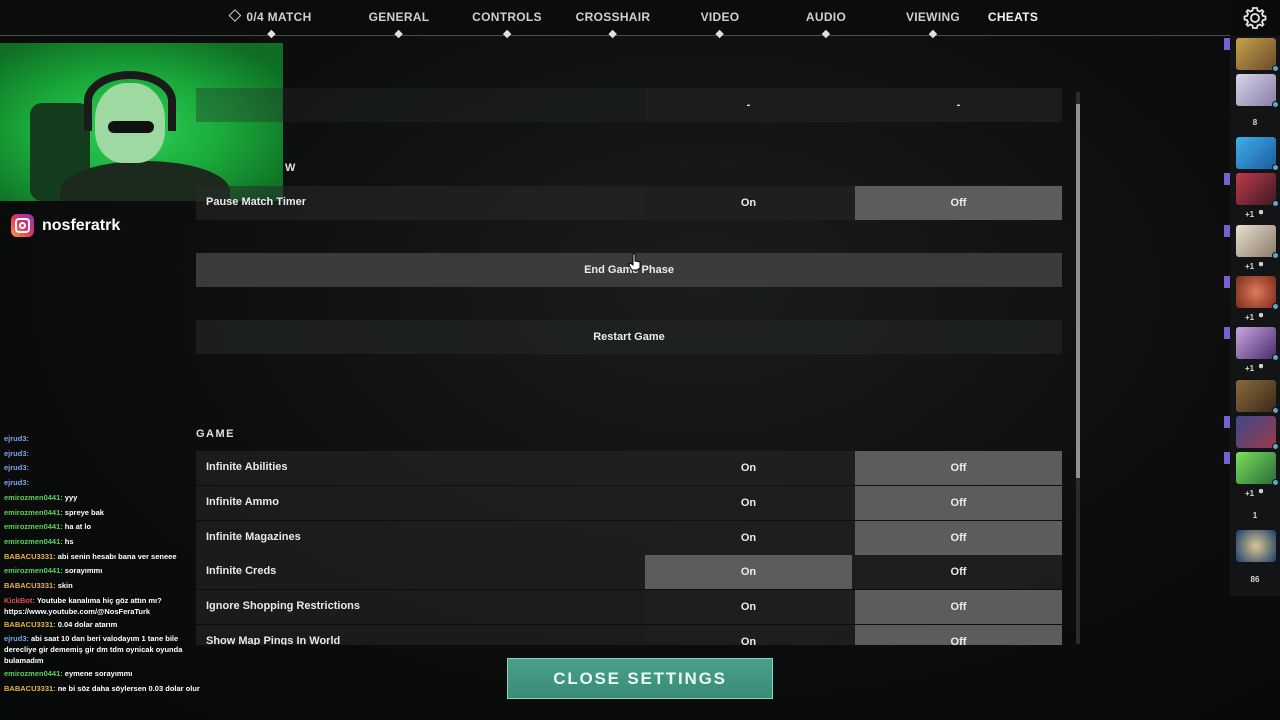 The height and width of the screenshot is (720, 1280). What do you see at coordinates (748, 203) in the screenshot?
I see `pause-timer-on-option: On` at bounding box center [748, 203].